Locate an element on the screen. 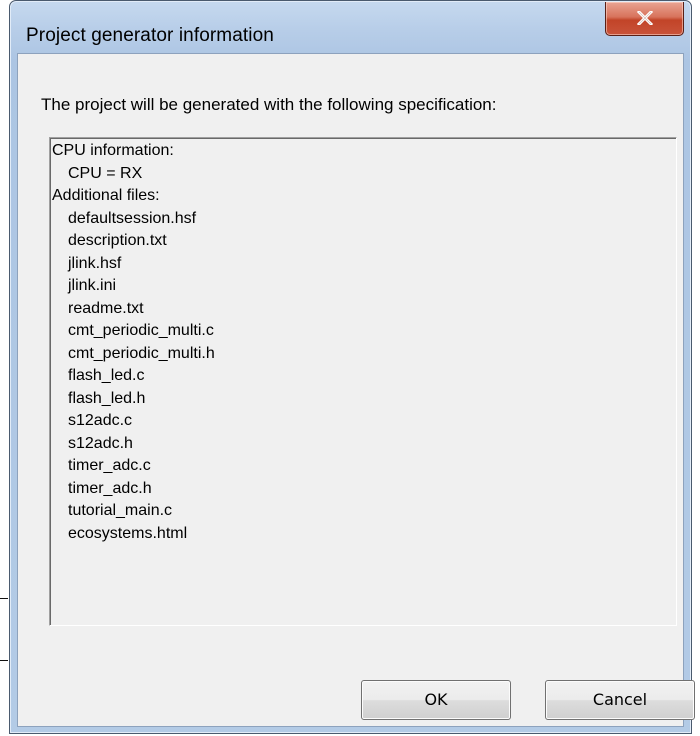 The height and width of the screenshot is (736, 700). list-item: s12adc.c is located at coordinates (100, 420).